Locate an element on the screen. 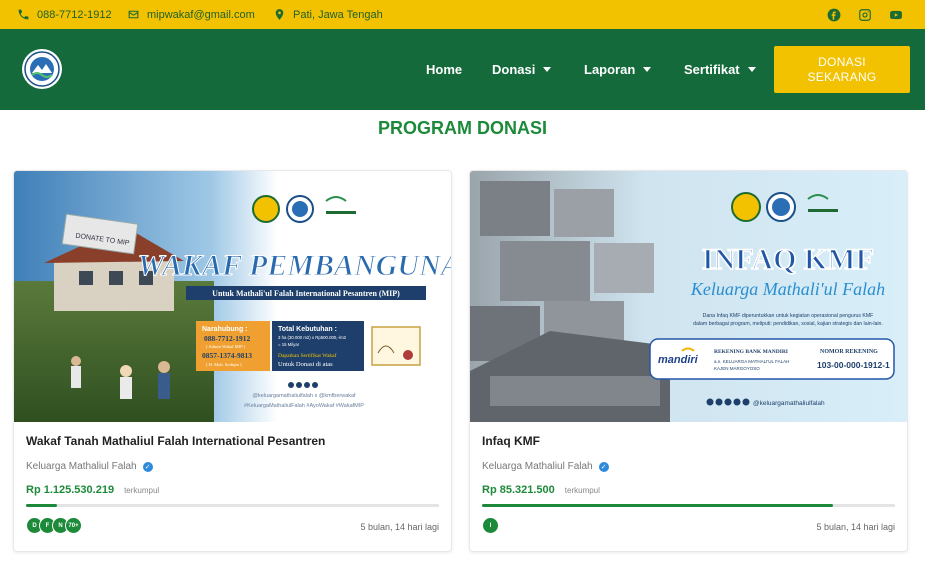  account-number: 103-00-000-1912-1 is located at coordinates (853, 365).